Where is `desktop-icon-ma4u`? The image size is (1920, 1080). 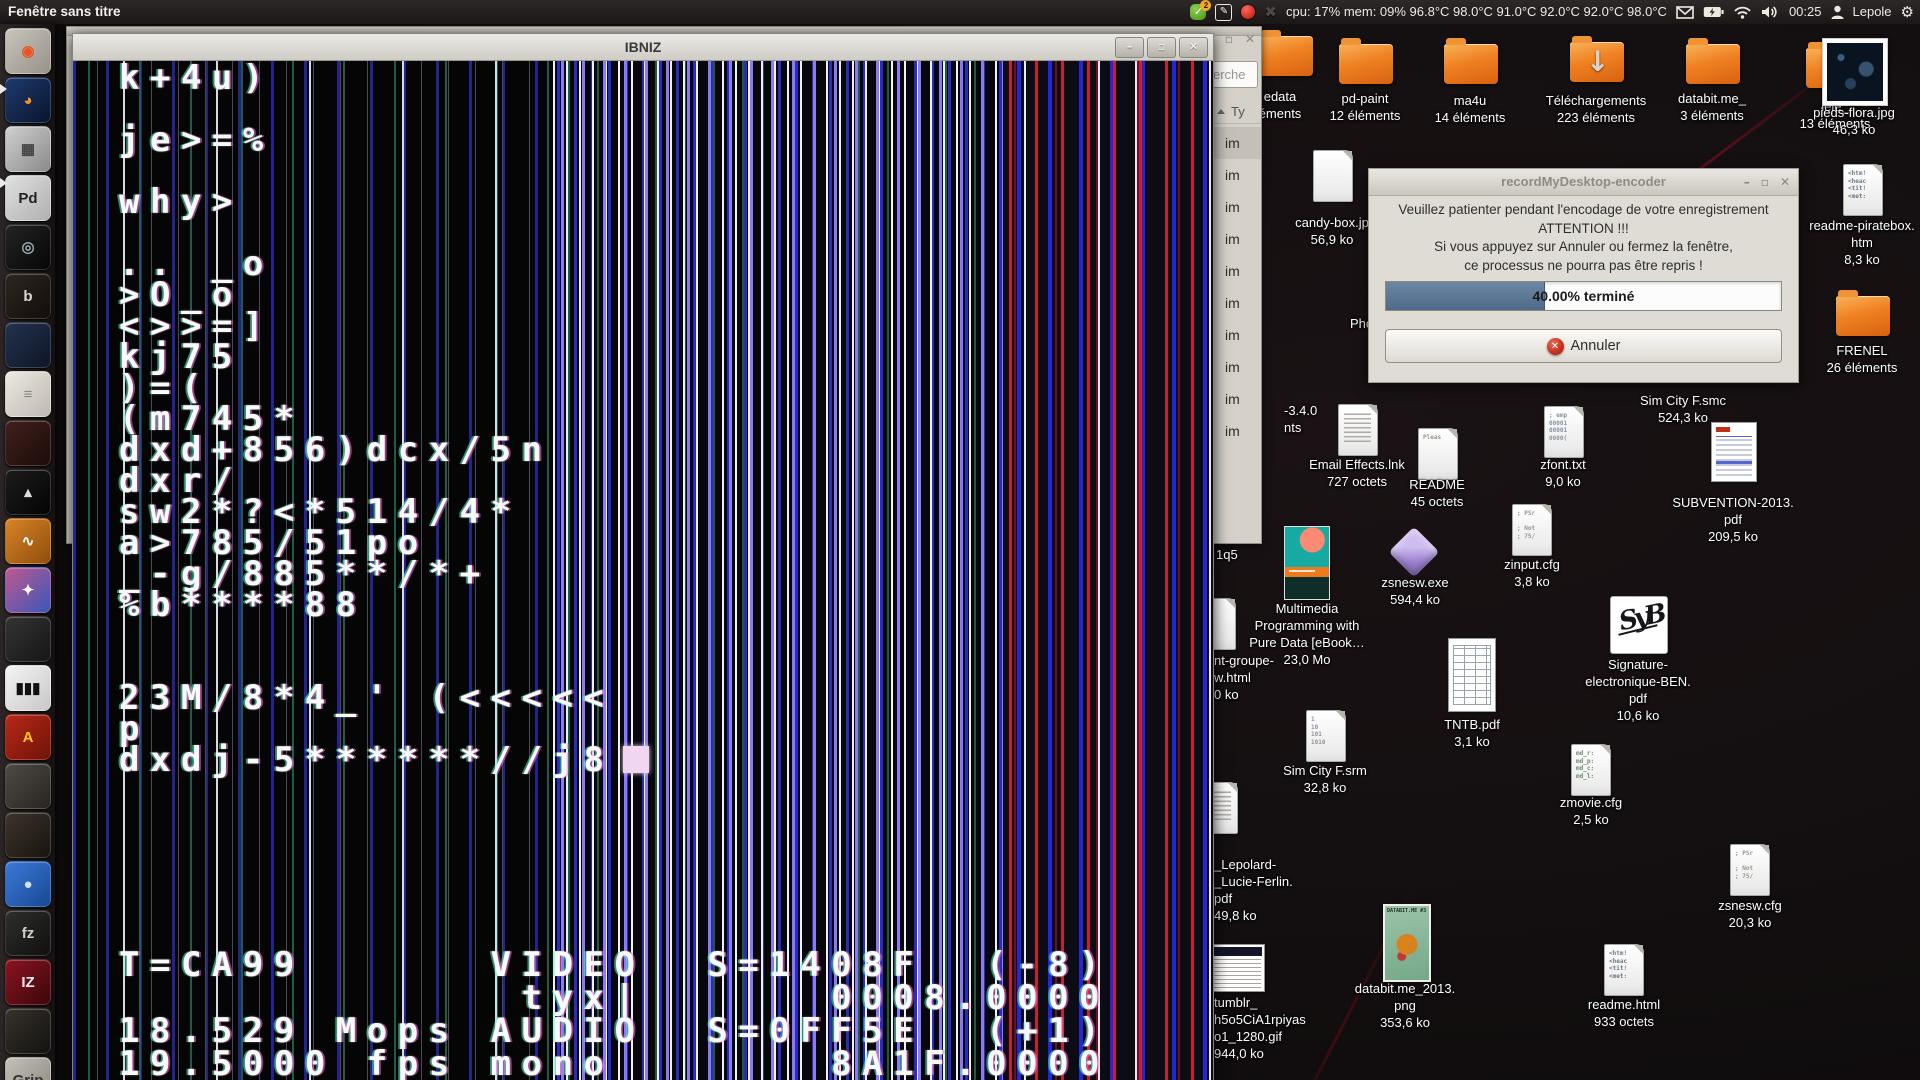
desktop-icon-ma4u is located at coordinates (1471, 61).